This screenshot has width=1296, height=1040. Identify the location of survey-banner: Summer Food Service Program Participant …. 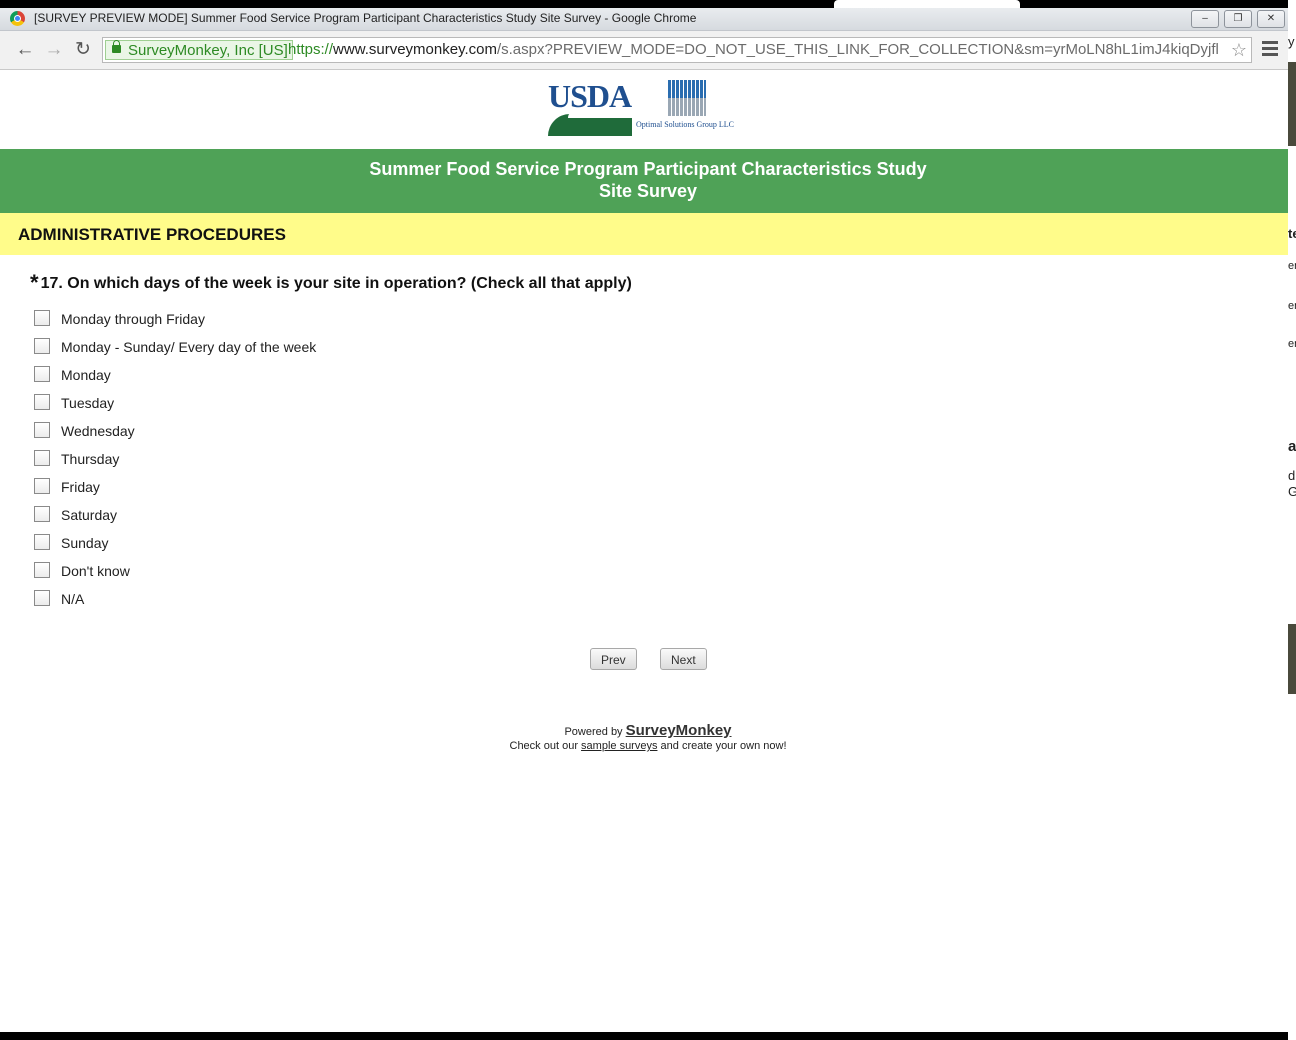
(644, 181).